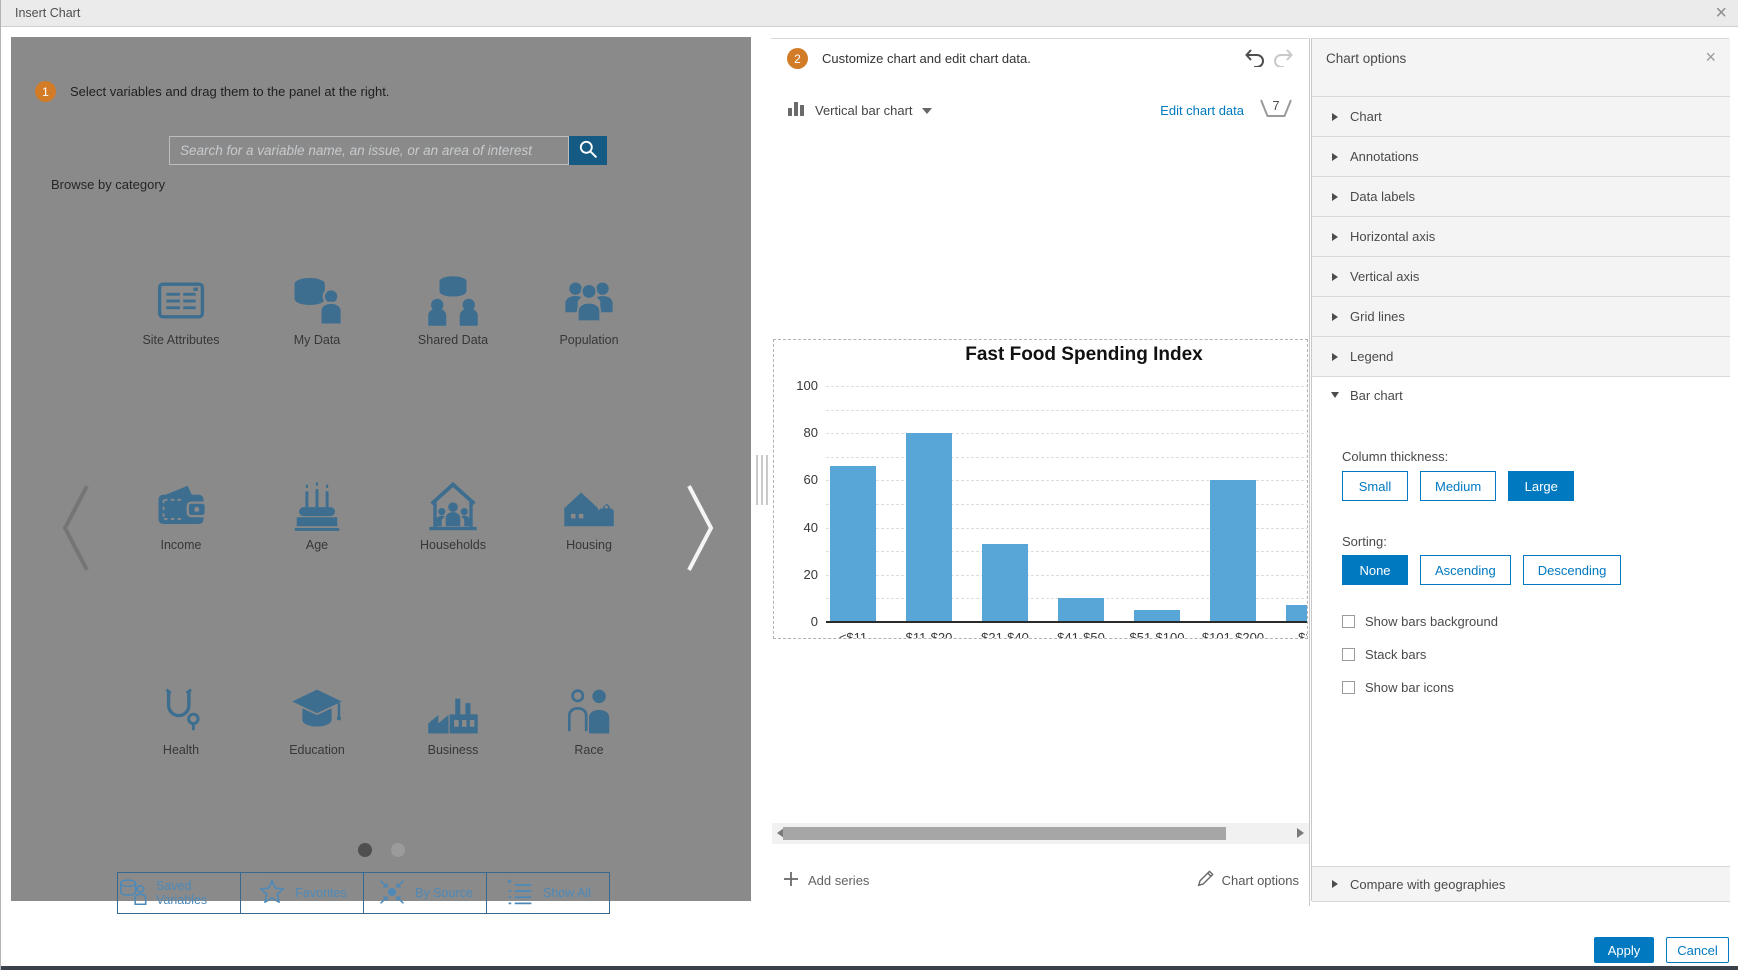 Image resolution: width=1738 pixels, height=970 pixels. What do you see at coordinates (1710, 57) in the screenshot?
I see `panel-close-icon: ×` at bounding box center [1710, 57].